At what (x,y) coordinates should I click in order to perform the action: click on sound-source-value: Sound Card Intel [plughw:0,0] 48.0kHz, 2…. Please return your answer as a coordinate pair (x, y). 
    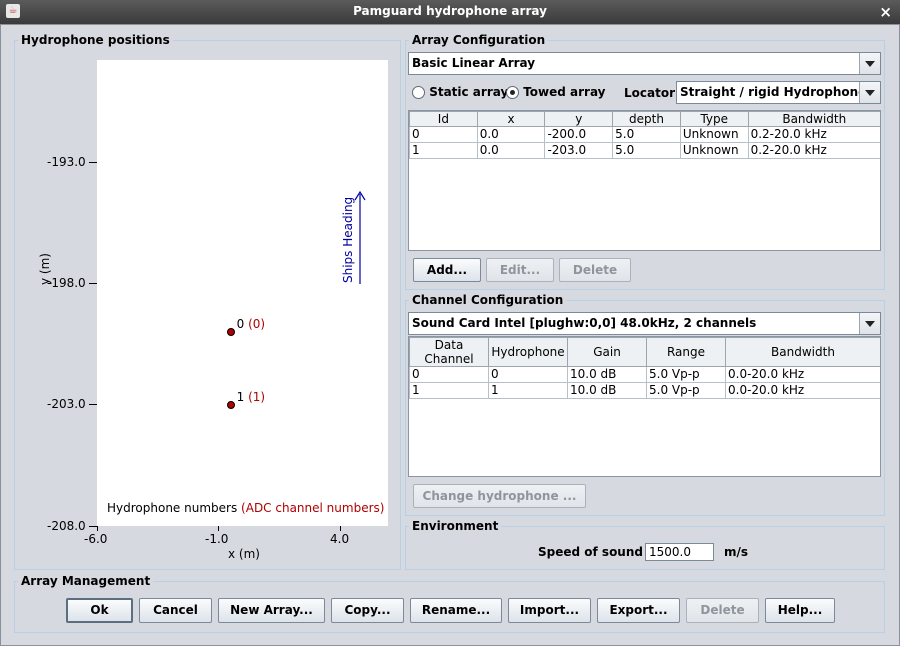
    Looking at the image, I should click on (584, 323).